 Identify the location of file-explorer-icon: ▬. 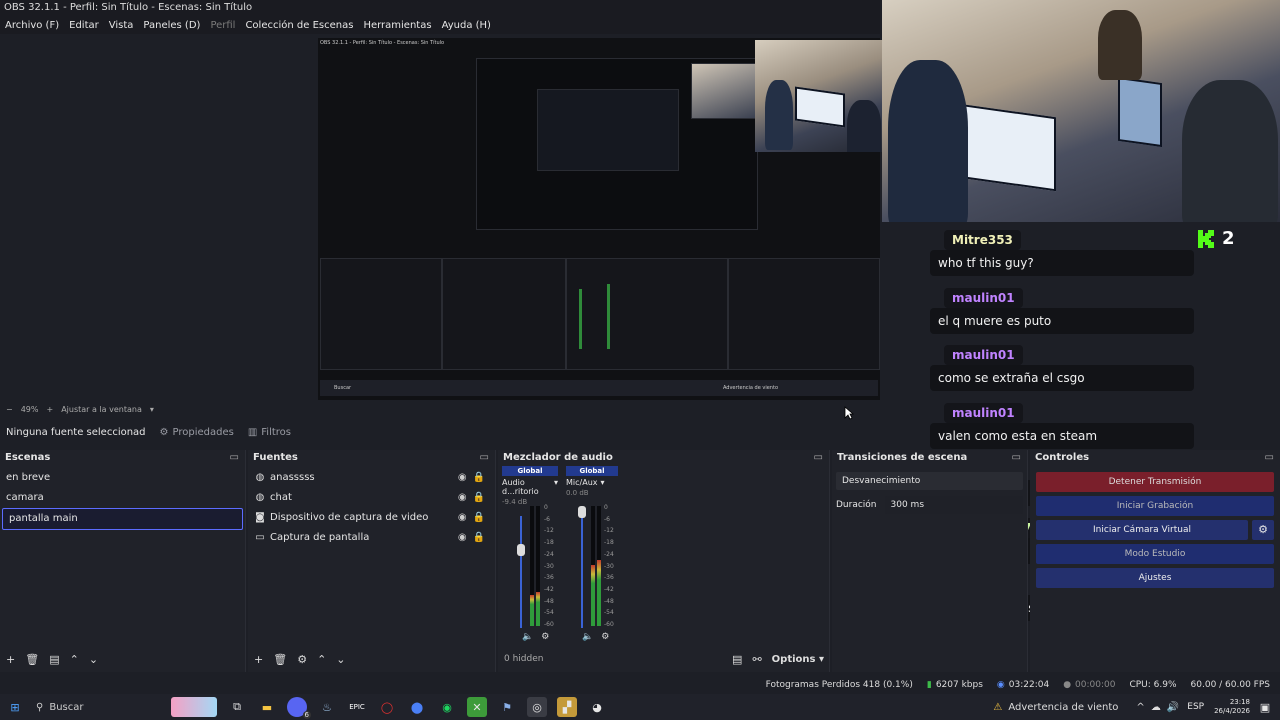
(267, 707).